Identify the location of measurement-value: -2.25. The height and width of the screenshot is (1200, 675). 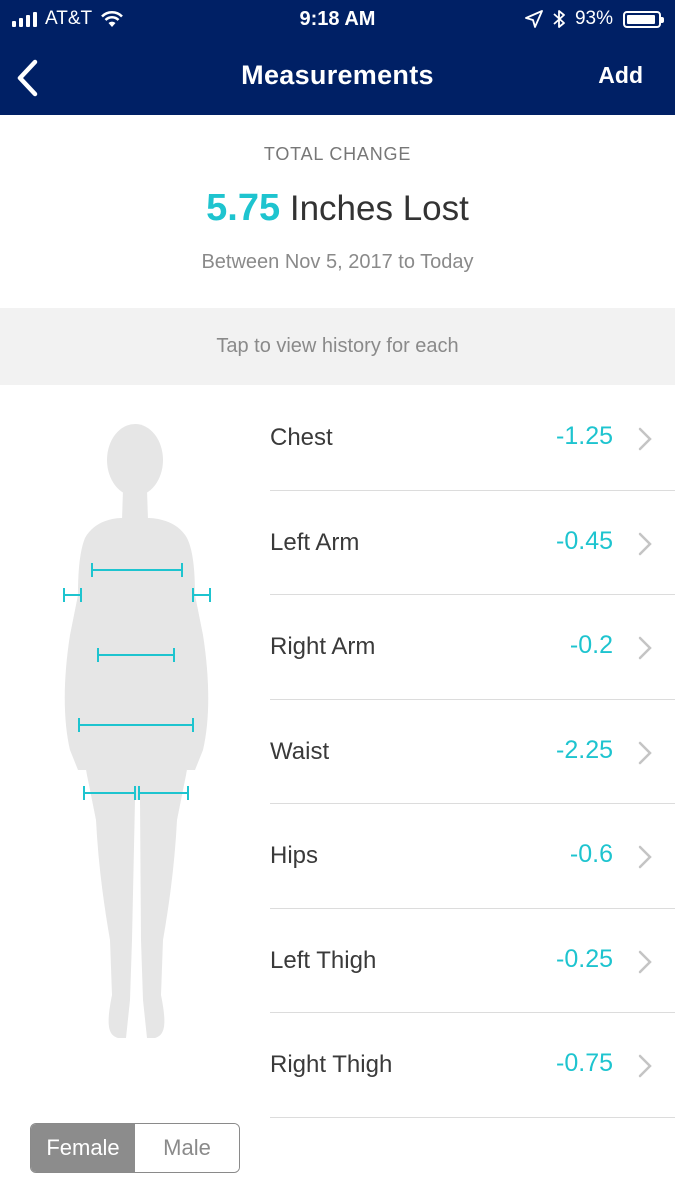
(584, 749).